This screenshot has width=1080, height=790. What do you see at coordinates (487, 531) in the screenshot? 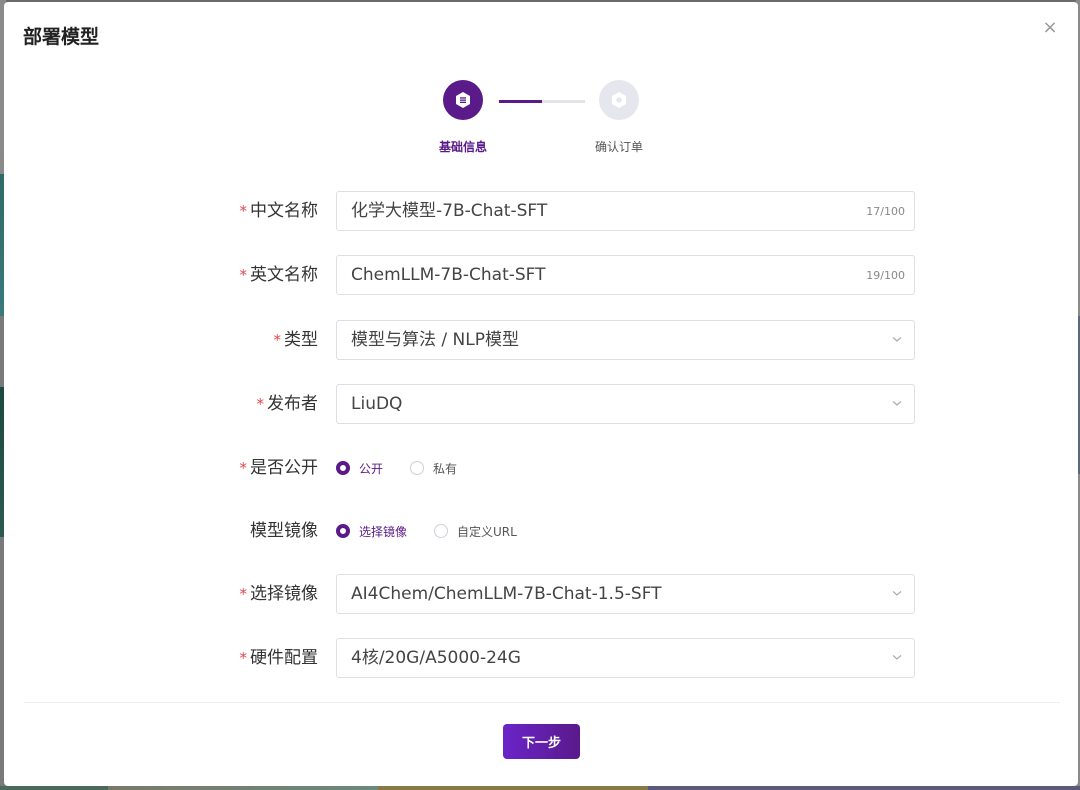
I see `radio-custom-url-label: 自定义URL` at bounding box center [487, 531].